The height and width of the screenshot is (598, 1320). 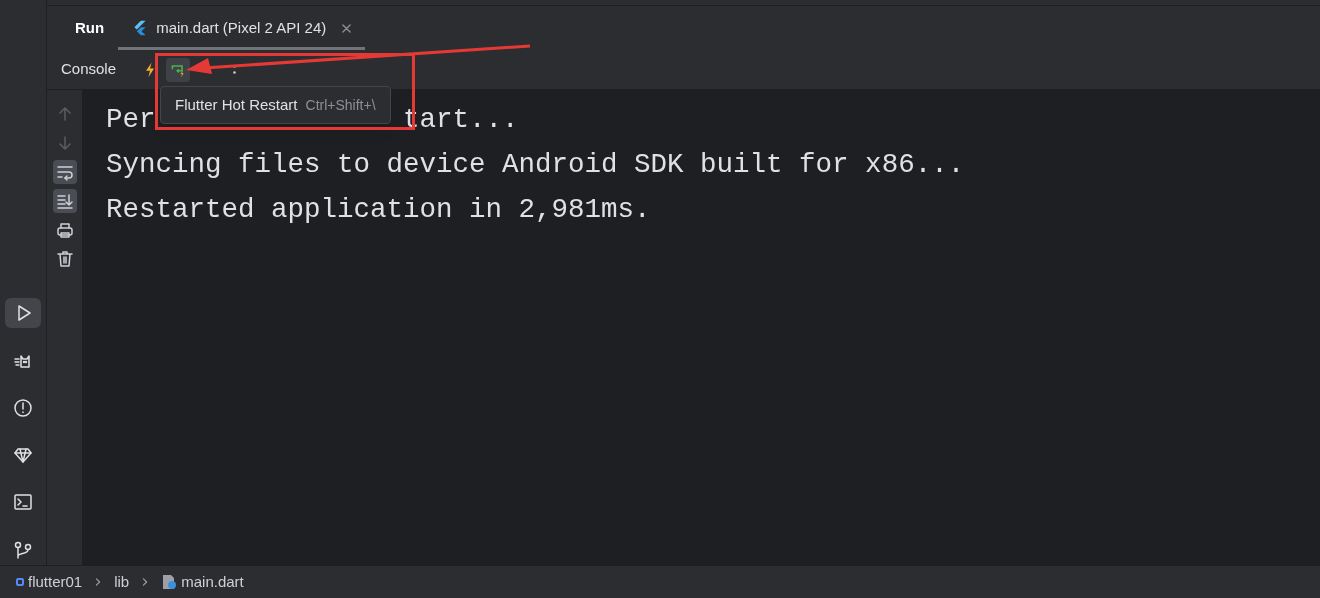 What do you see at coordinates (234, 69) in the screenshot?
I see `more-icon` at bounding box center [234, 69].